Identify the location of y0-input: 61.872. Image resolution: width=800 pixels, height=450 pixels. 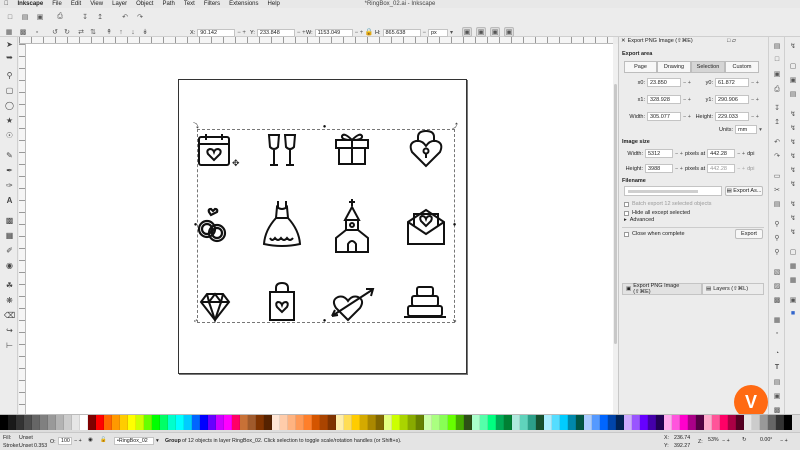
(732, 82).